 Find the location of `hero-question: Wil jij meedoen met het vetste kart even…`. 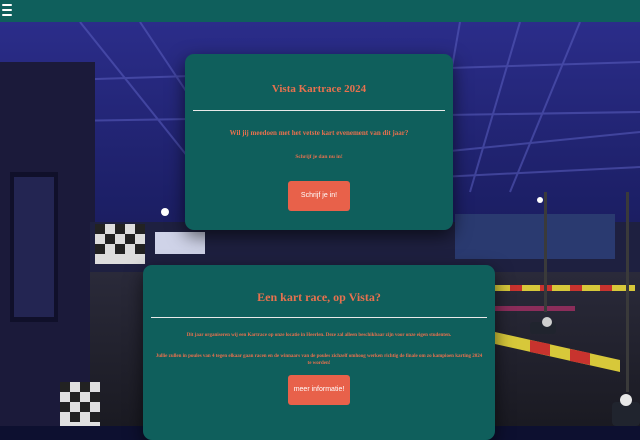

hero-question: Wil jij meedoen met het vetste kart even… is located at coordinates (319, 133).